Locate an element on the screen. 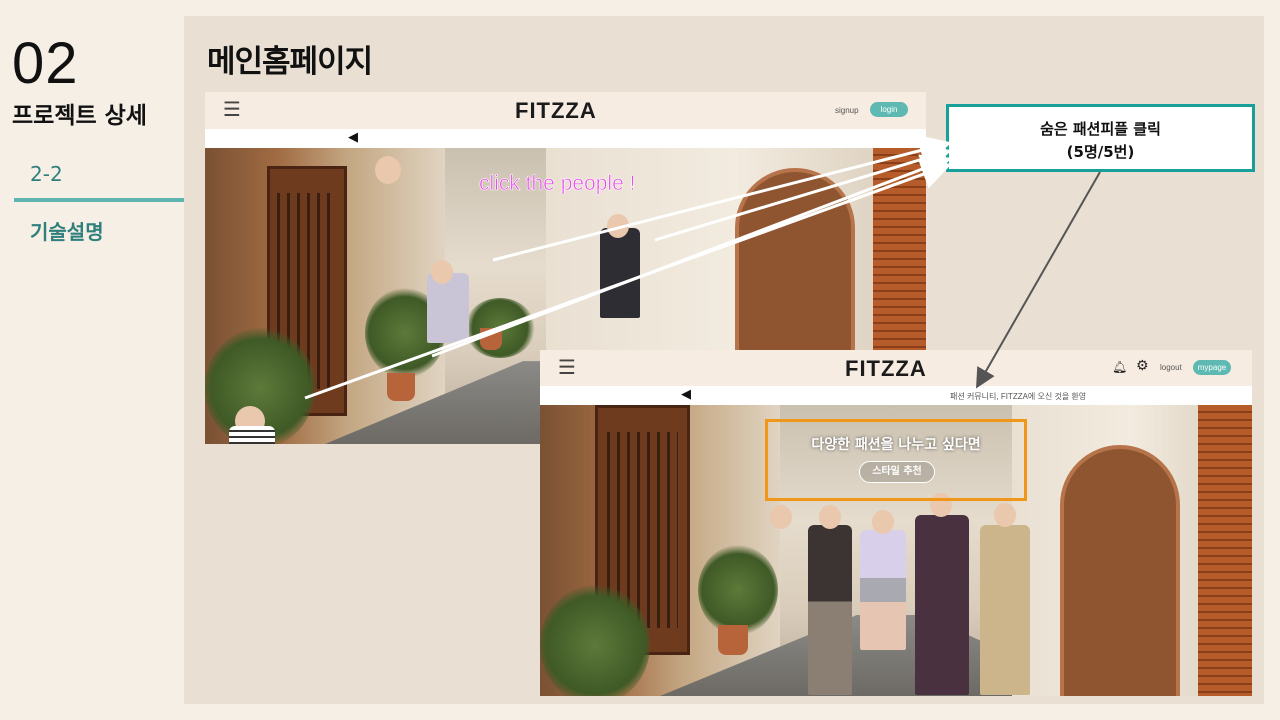  bell-icon: 🔔︎ is located at coordinates (1119, 367).